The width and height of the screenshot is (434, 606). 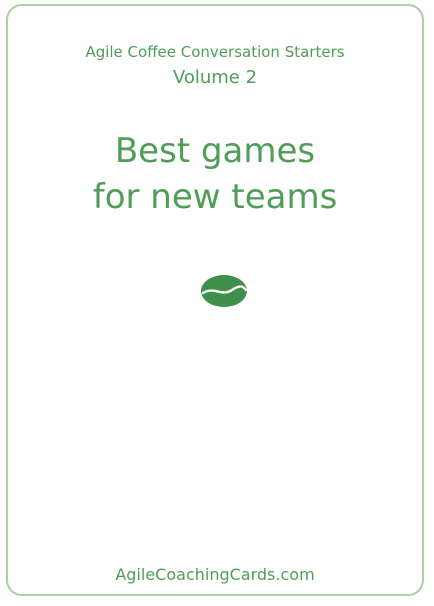 What do you see at coordinates (215, 174) in the screenshot?
I see `card-title: Best games for new teams` at bounding box center [215, 174].